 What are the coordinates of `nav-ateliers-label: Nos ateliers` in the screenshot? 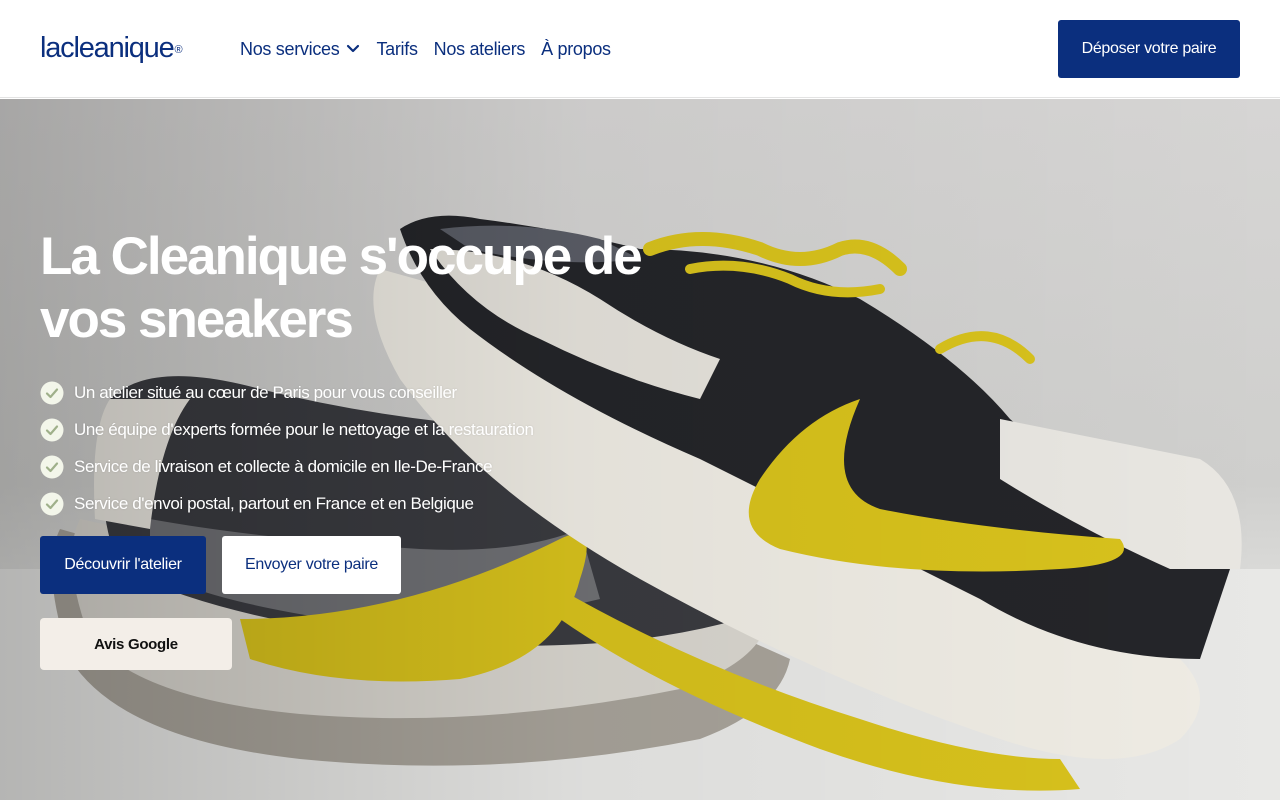 It's located at (480, 49).